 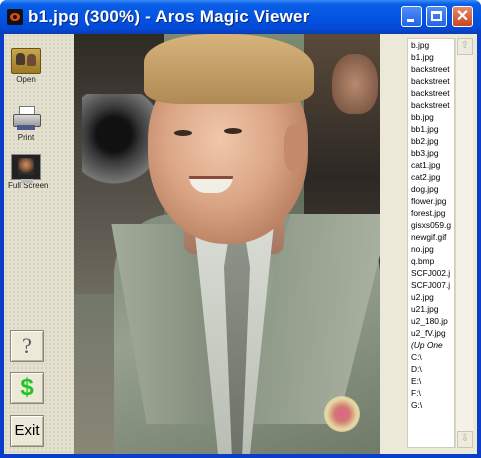 What do you see at coordinates (39, 244) in the screenshot?
I see `left-toolbar: Open Print Full Screen ? $ Exit` at bounding box center [39, 244].